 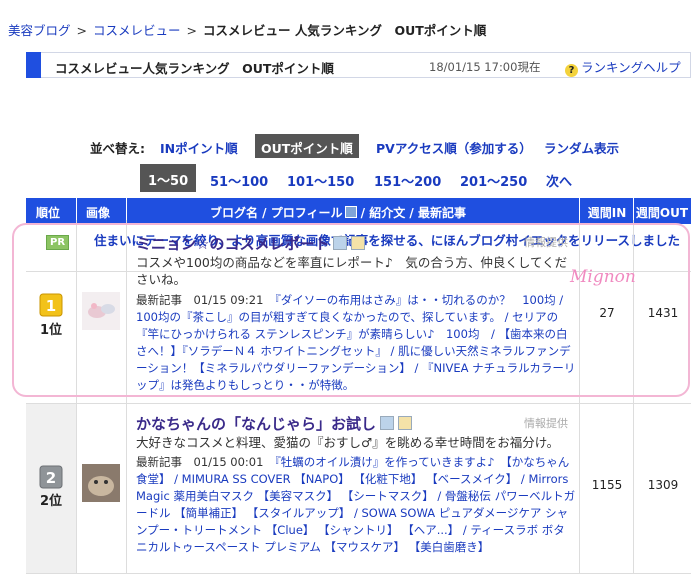 I want to click on pagination: 1～50 51～100 101～150 151～200 201～250 次へ, so click(x=358, y=178).